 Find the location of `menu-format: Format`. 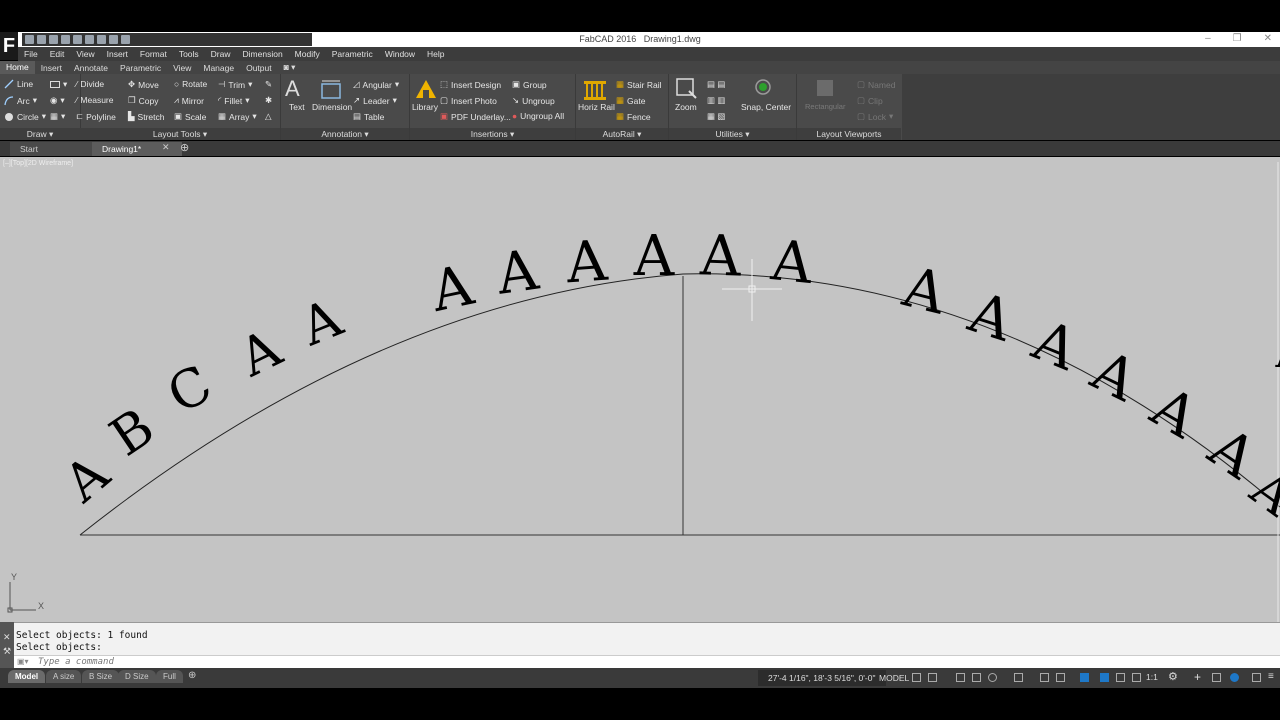

menu-format: Format is located at coordinates (153, 54).